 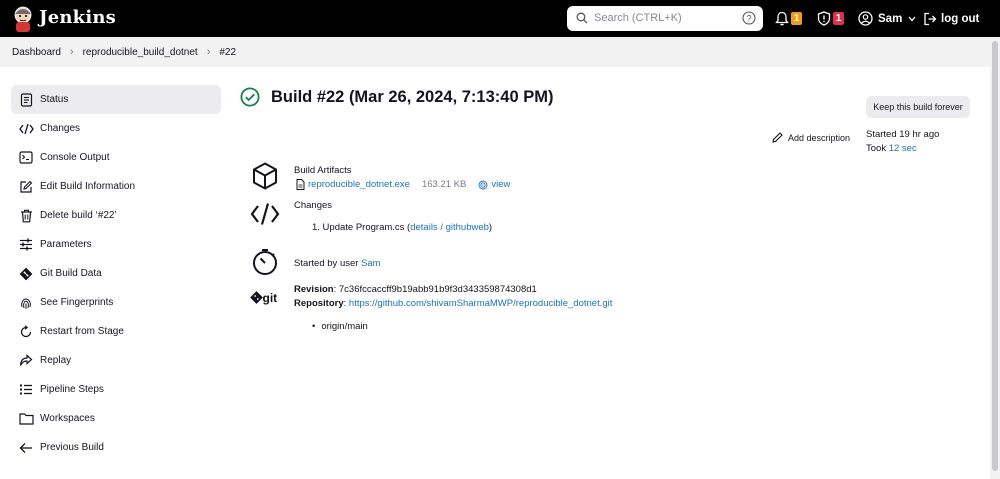 I want to click on fingerprint-view-icon, so click(x=483, y=184).